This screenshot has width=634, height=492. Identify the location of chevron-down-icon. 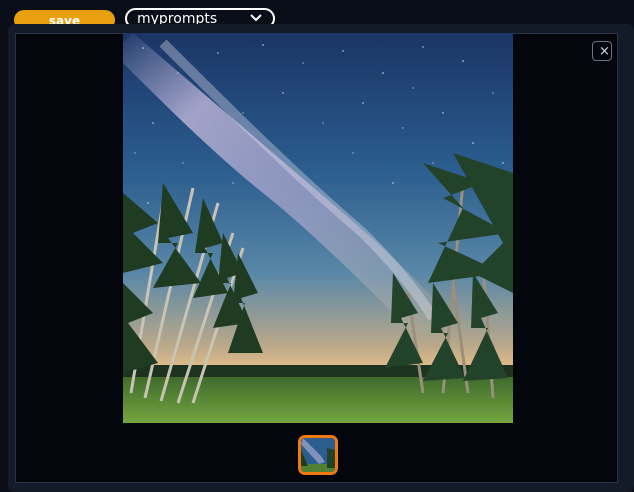
(256, 18).